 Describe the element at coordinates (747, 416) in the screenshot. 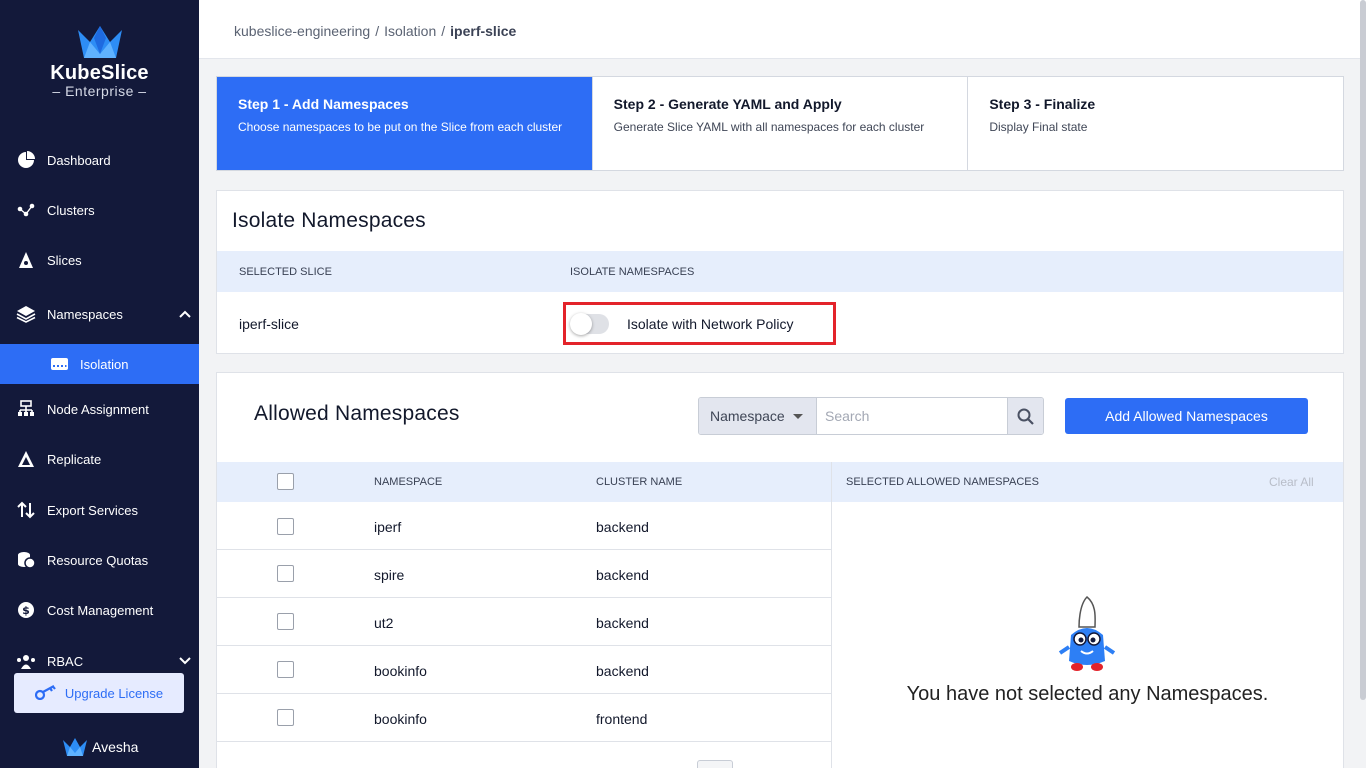

I see `filter-select-label: Namespace` at that location.